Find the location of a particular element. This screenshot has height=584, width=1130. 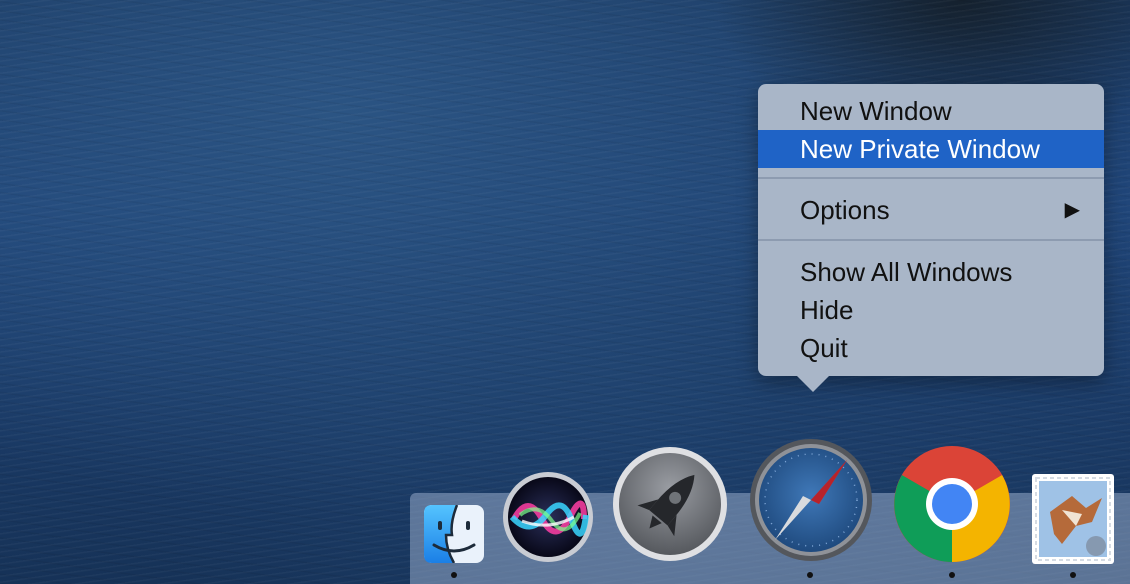

siri-icon is located at coordinates (548, 517).